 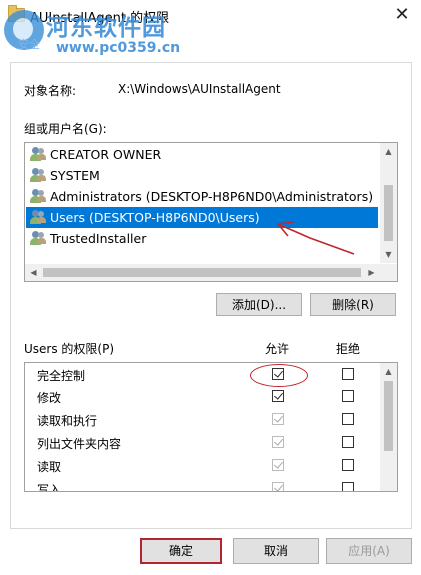 What do you see at coordinates (49, 467) in the screenshot?
I see `permission-name: 读取` at bounding box center [49, 467].